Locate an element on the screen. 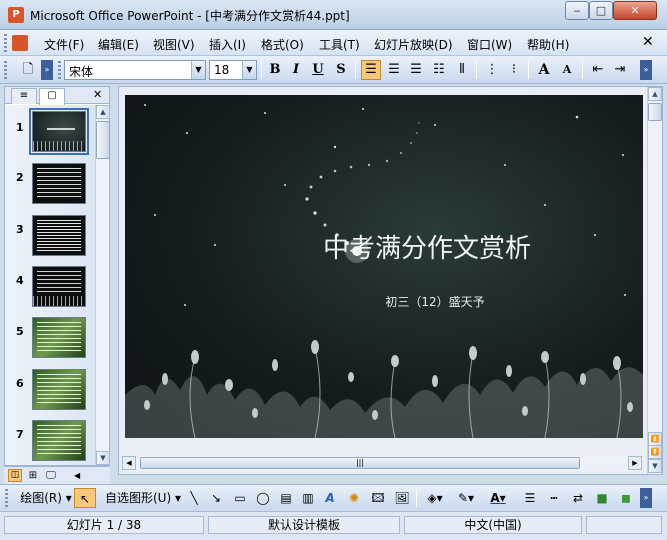  font-color-icon: A▾ is located at coordinates (498, 498).